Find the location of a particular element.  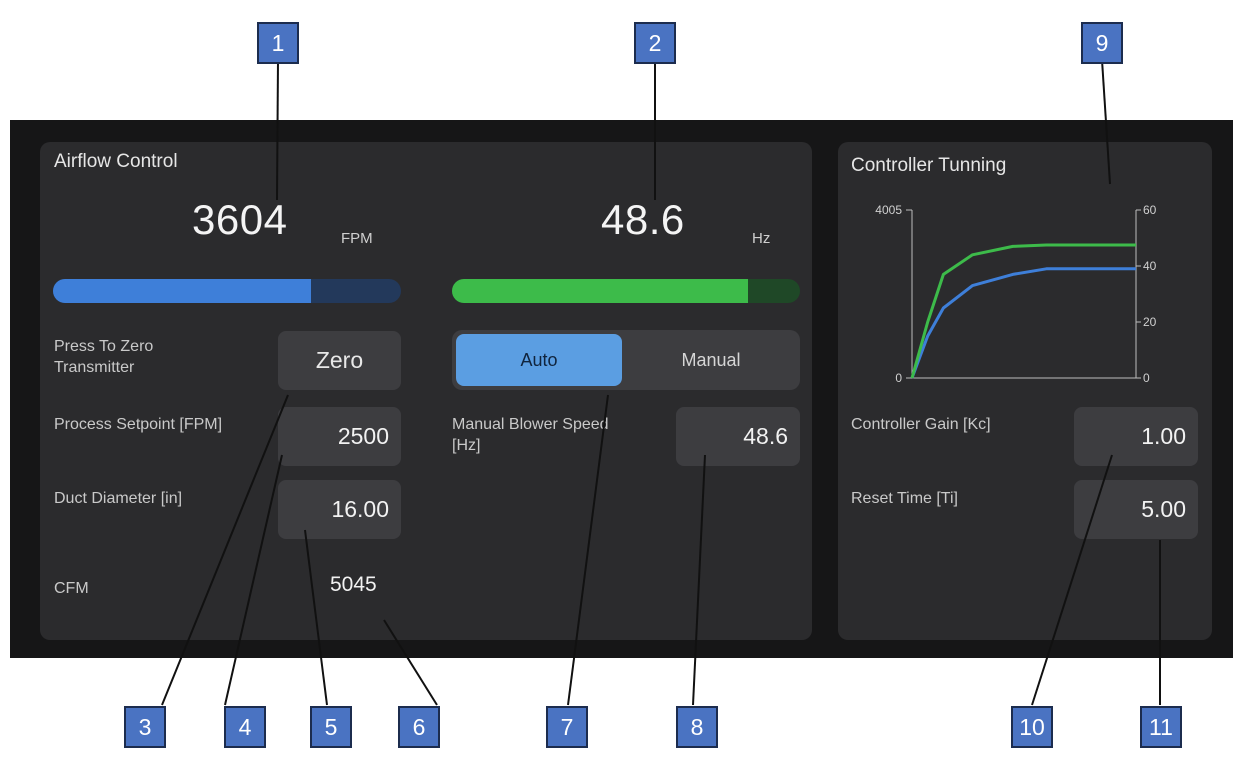

callout-4: 4 is located at coordinates (245, 727).